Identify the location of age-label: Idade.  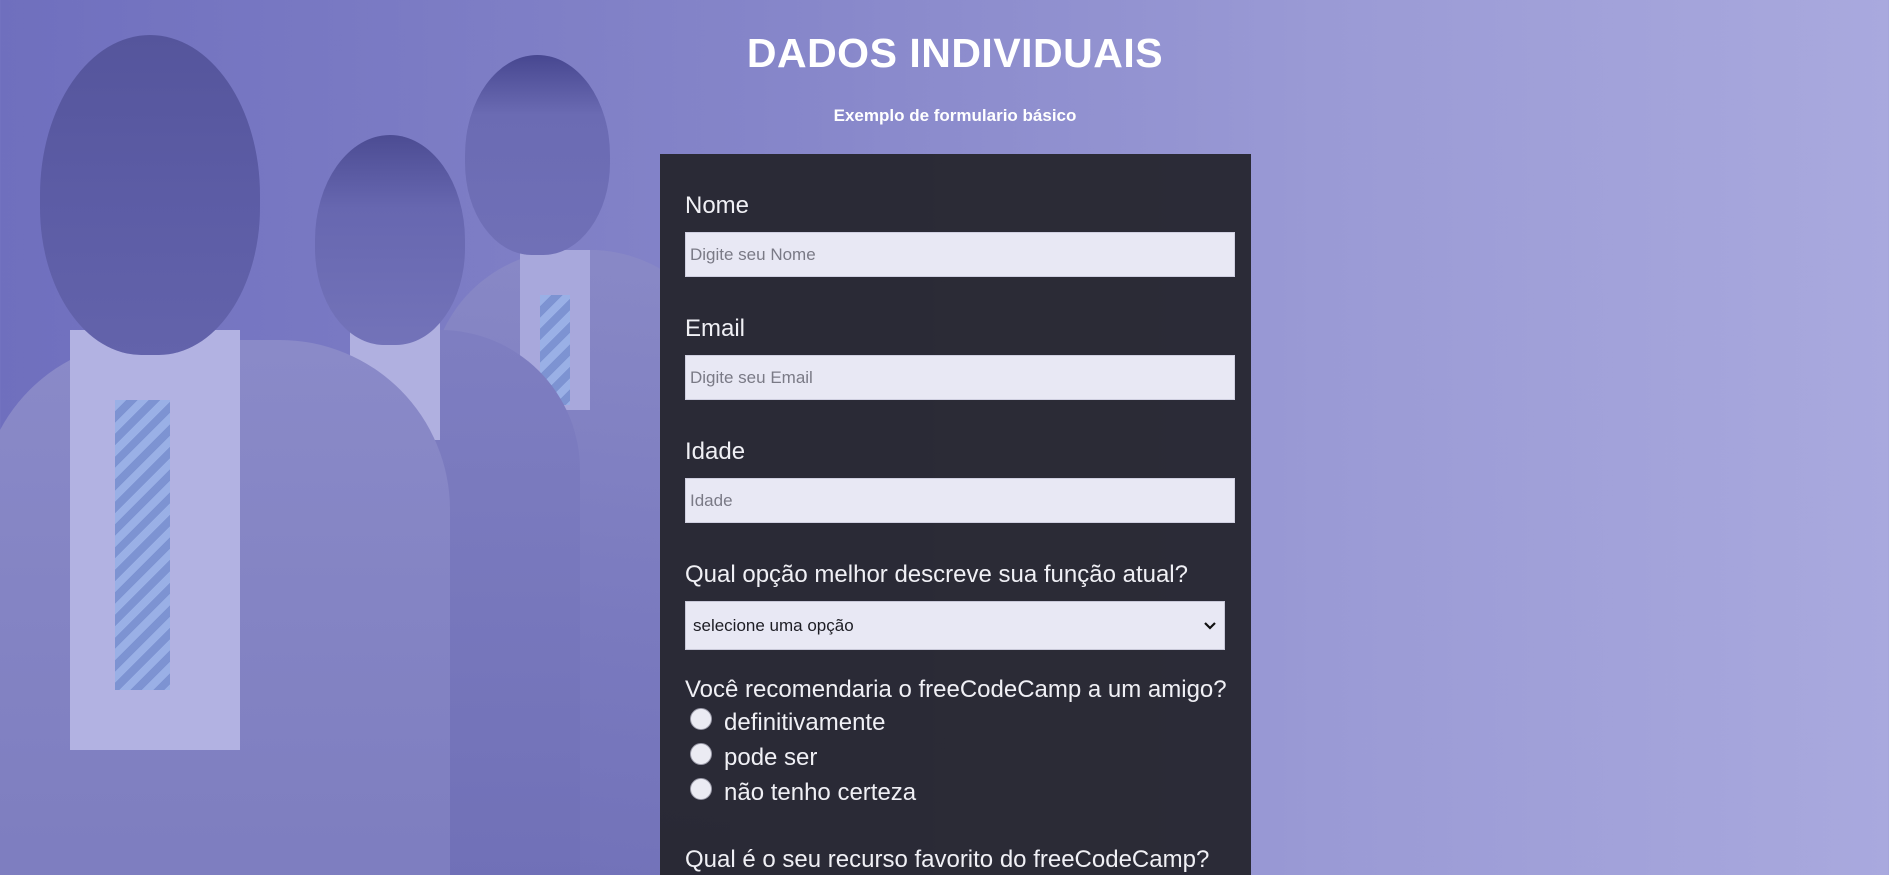
(715, 451).